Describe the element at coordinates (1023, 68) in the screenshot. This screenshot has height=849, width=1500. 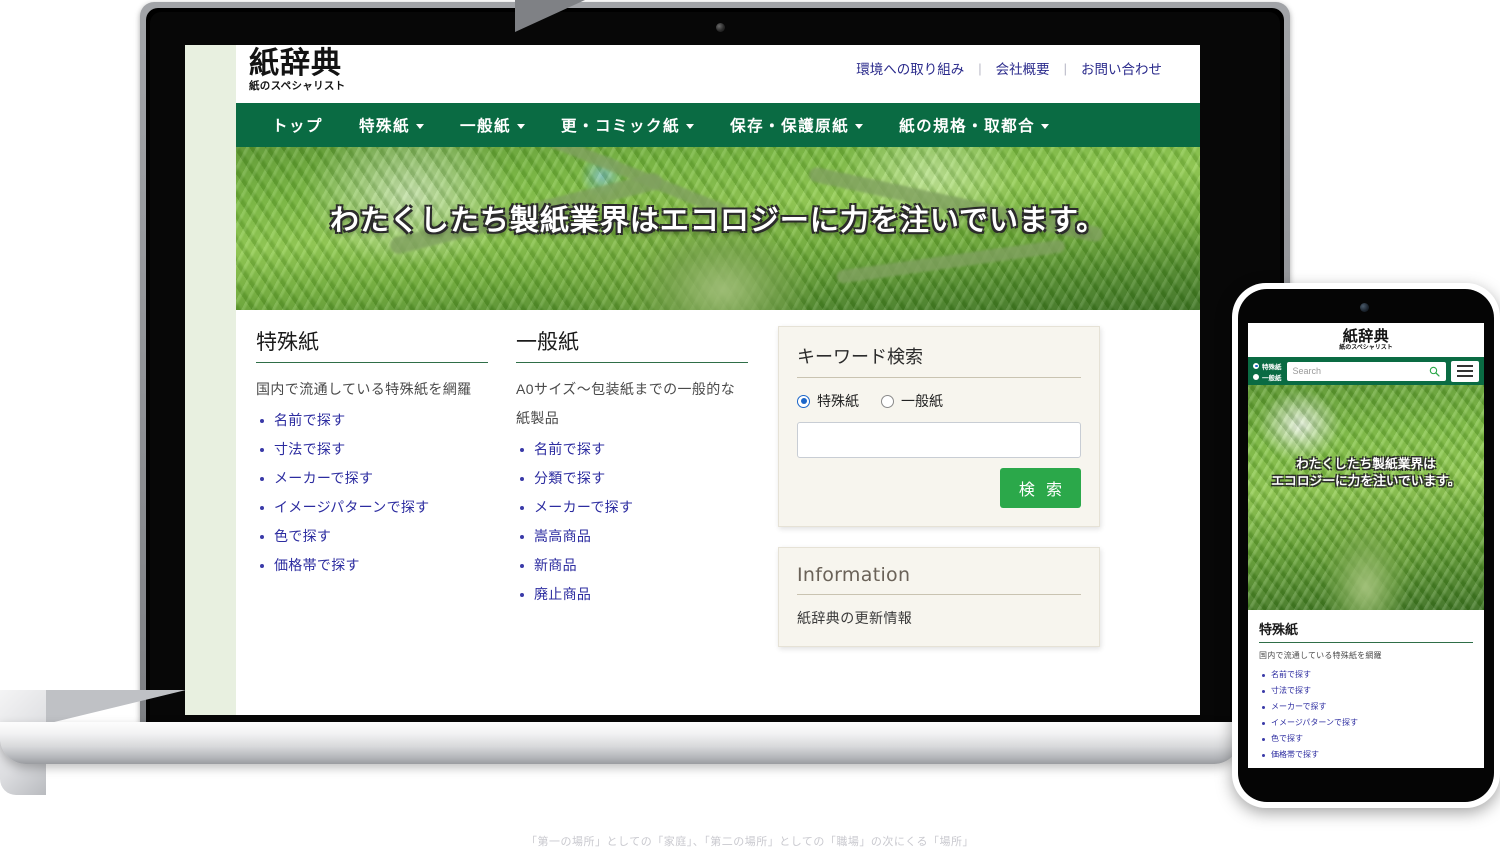
I see `utility-link-company: 会社概要` at that location.